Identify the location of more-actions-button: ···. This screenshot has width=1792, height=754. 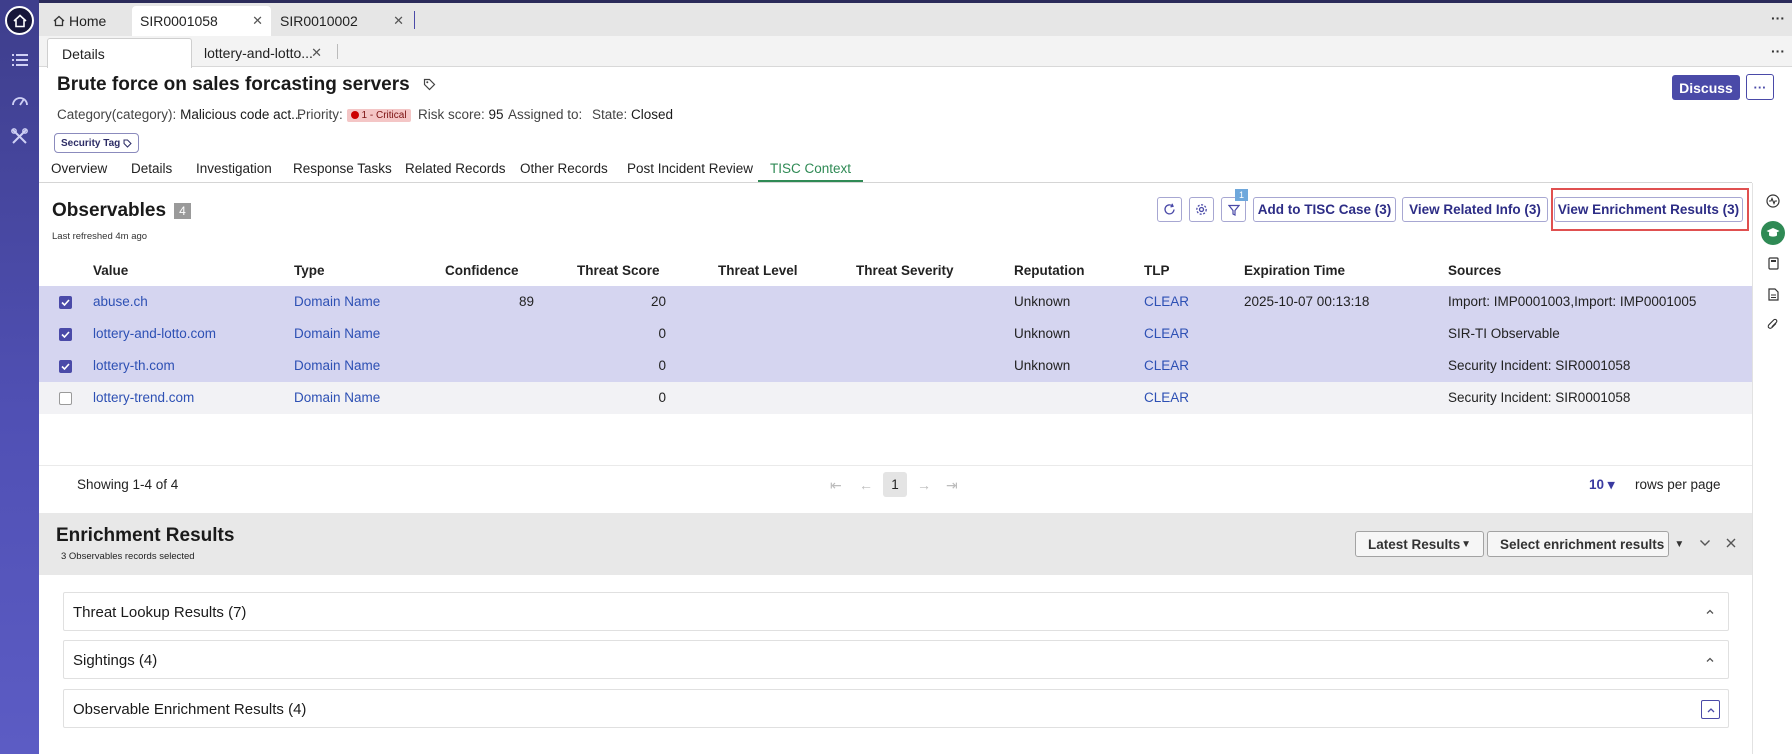
(1760, 87).